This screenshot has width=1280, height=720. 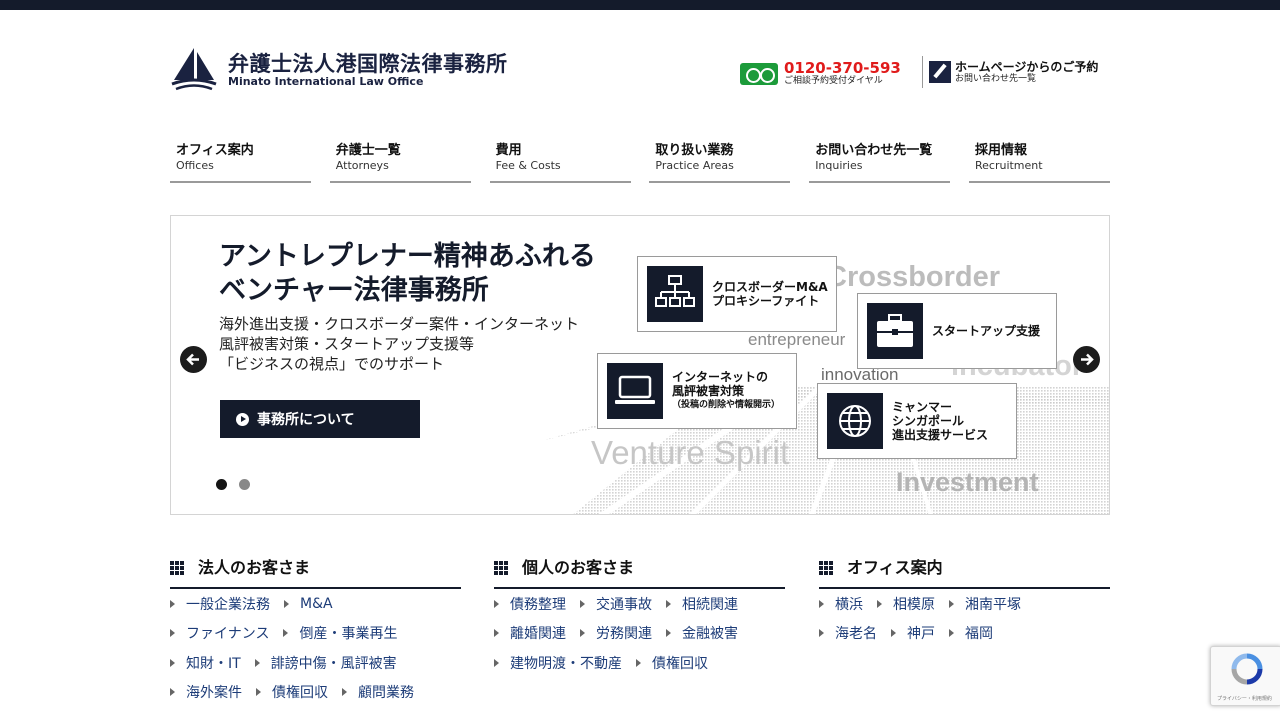 I want to click on recaptcha-terms: プライバシー・利用規約, so click(x=1244, y=698).